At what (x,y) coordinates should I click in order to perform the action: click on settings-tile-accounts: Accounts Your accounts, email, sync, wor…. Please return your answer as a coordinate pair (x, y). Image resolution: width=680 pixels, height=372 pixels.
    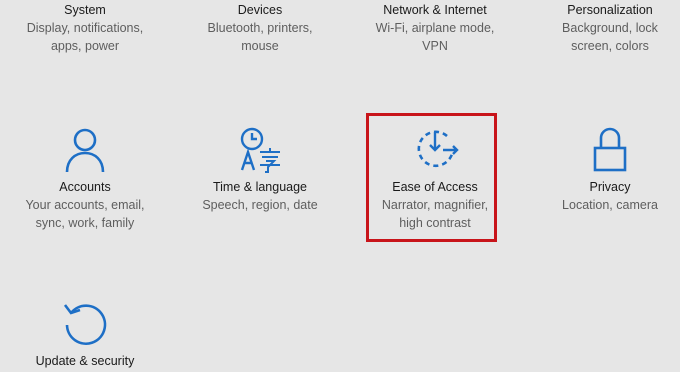
    Looking at the image, I should click on (85, 179).